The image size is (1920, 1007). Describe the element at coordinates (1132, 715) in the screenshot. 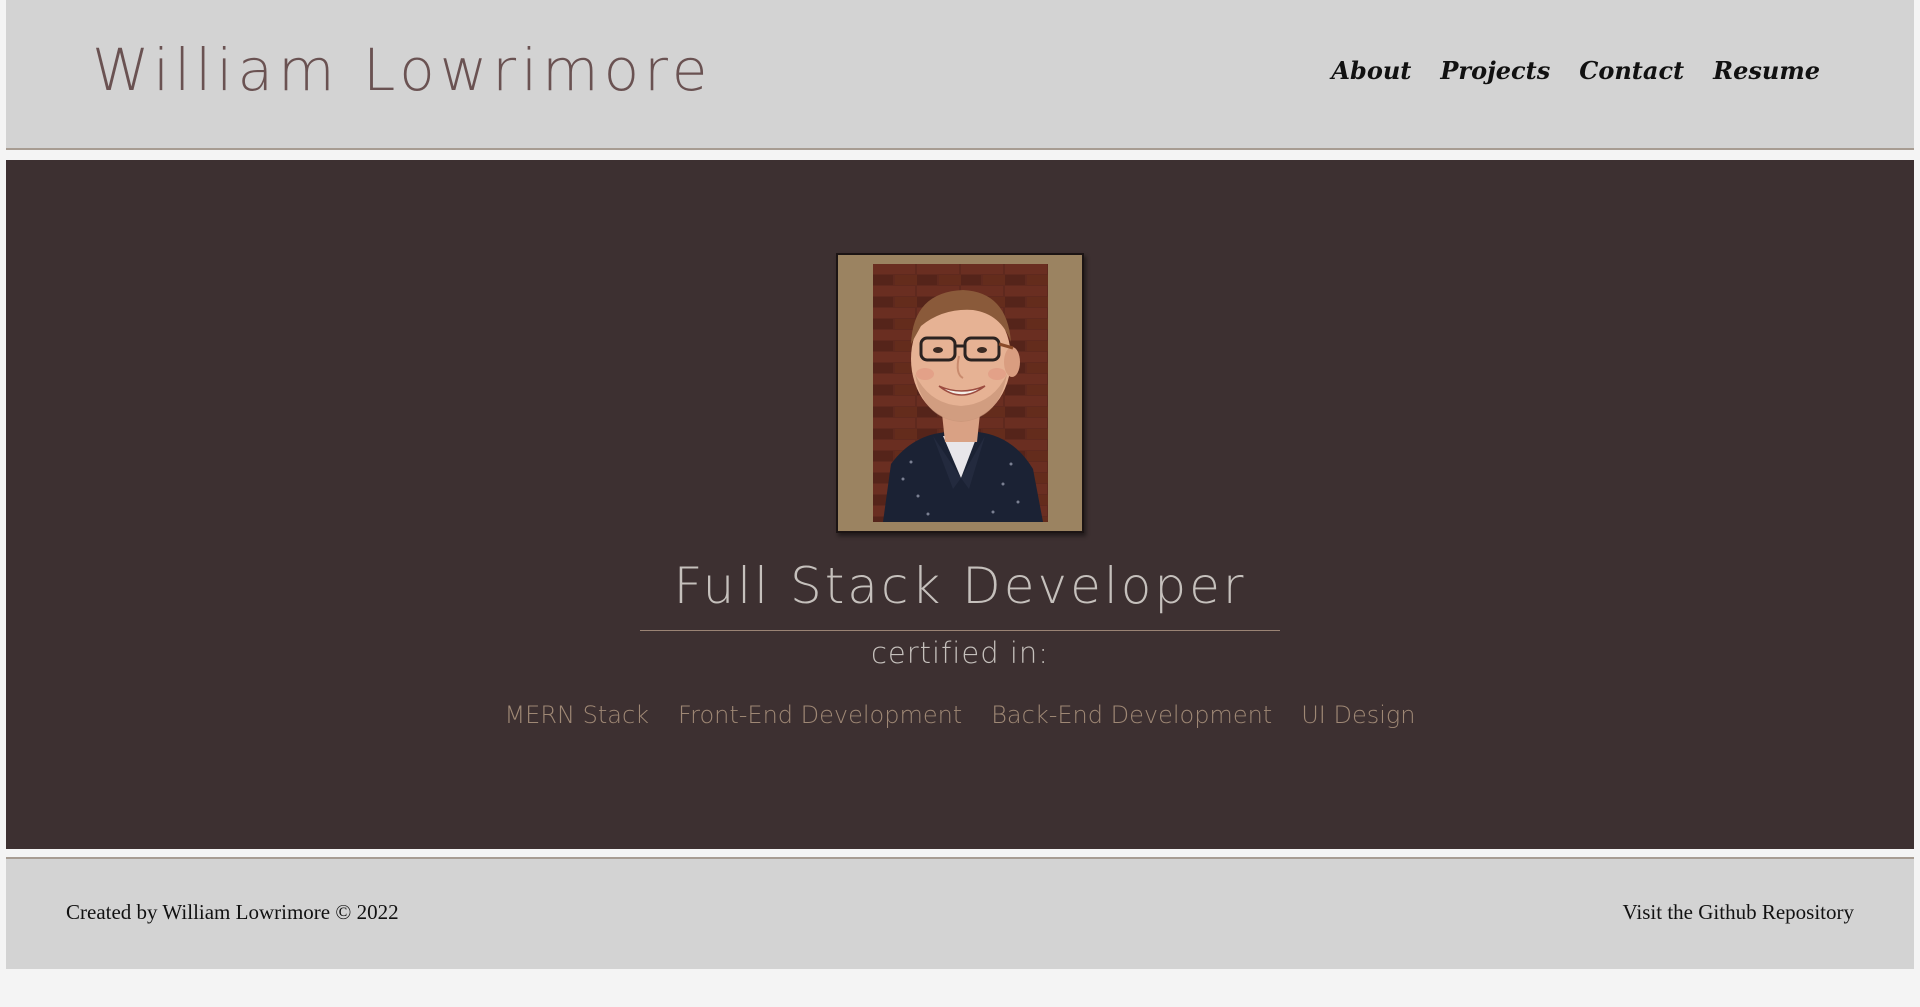

I see `cert-item-backend: Back-End Development` at that location.